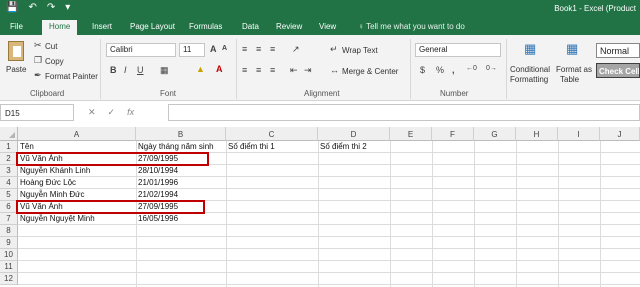 Image resolution: width=640 pixels, height=287 pixels. What do you see at coordinates (440, 70) in the screenshot?
I see `percent-button: %` at bounding box center [440, 70].